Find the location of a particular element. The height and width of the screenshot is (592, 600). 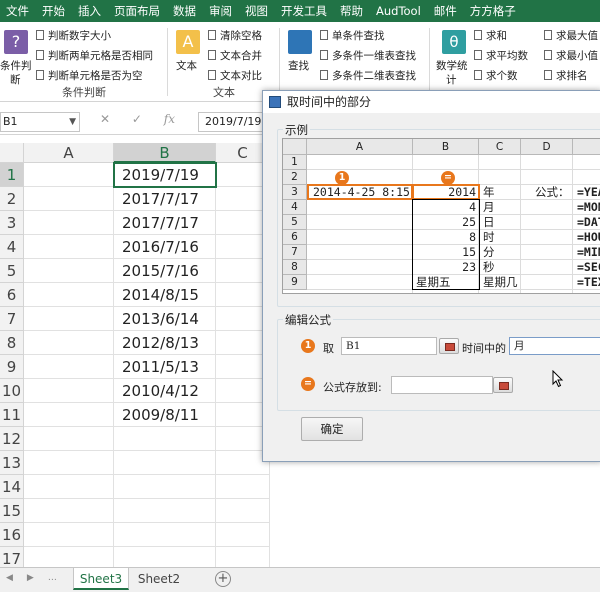

menu-mail: 邮件 is located at coordinates (446, 11).